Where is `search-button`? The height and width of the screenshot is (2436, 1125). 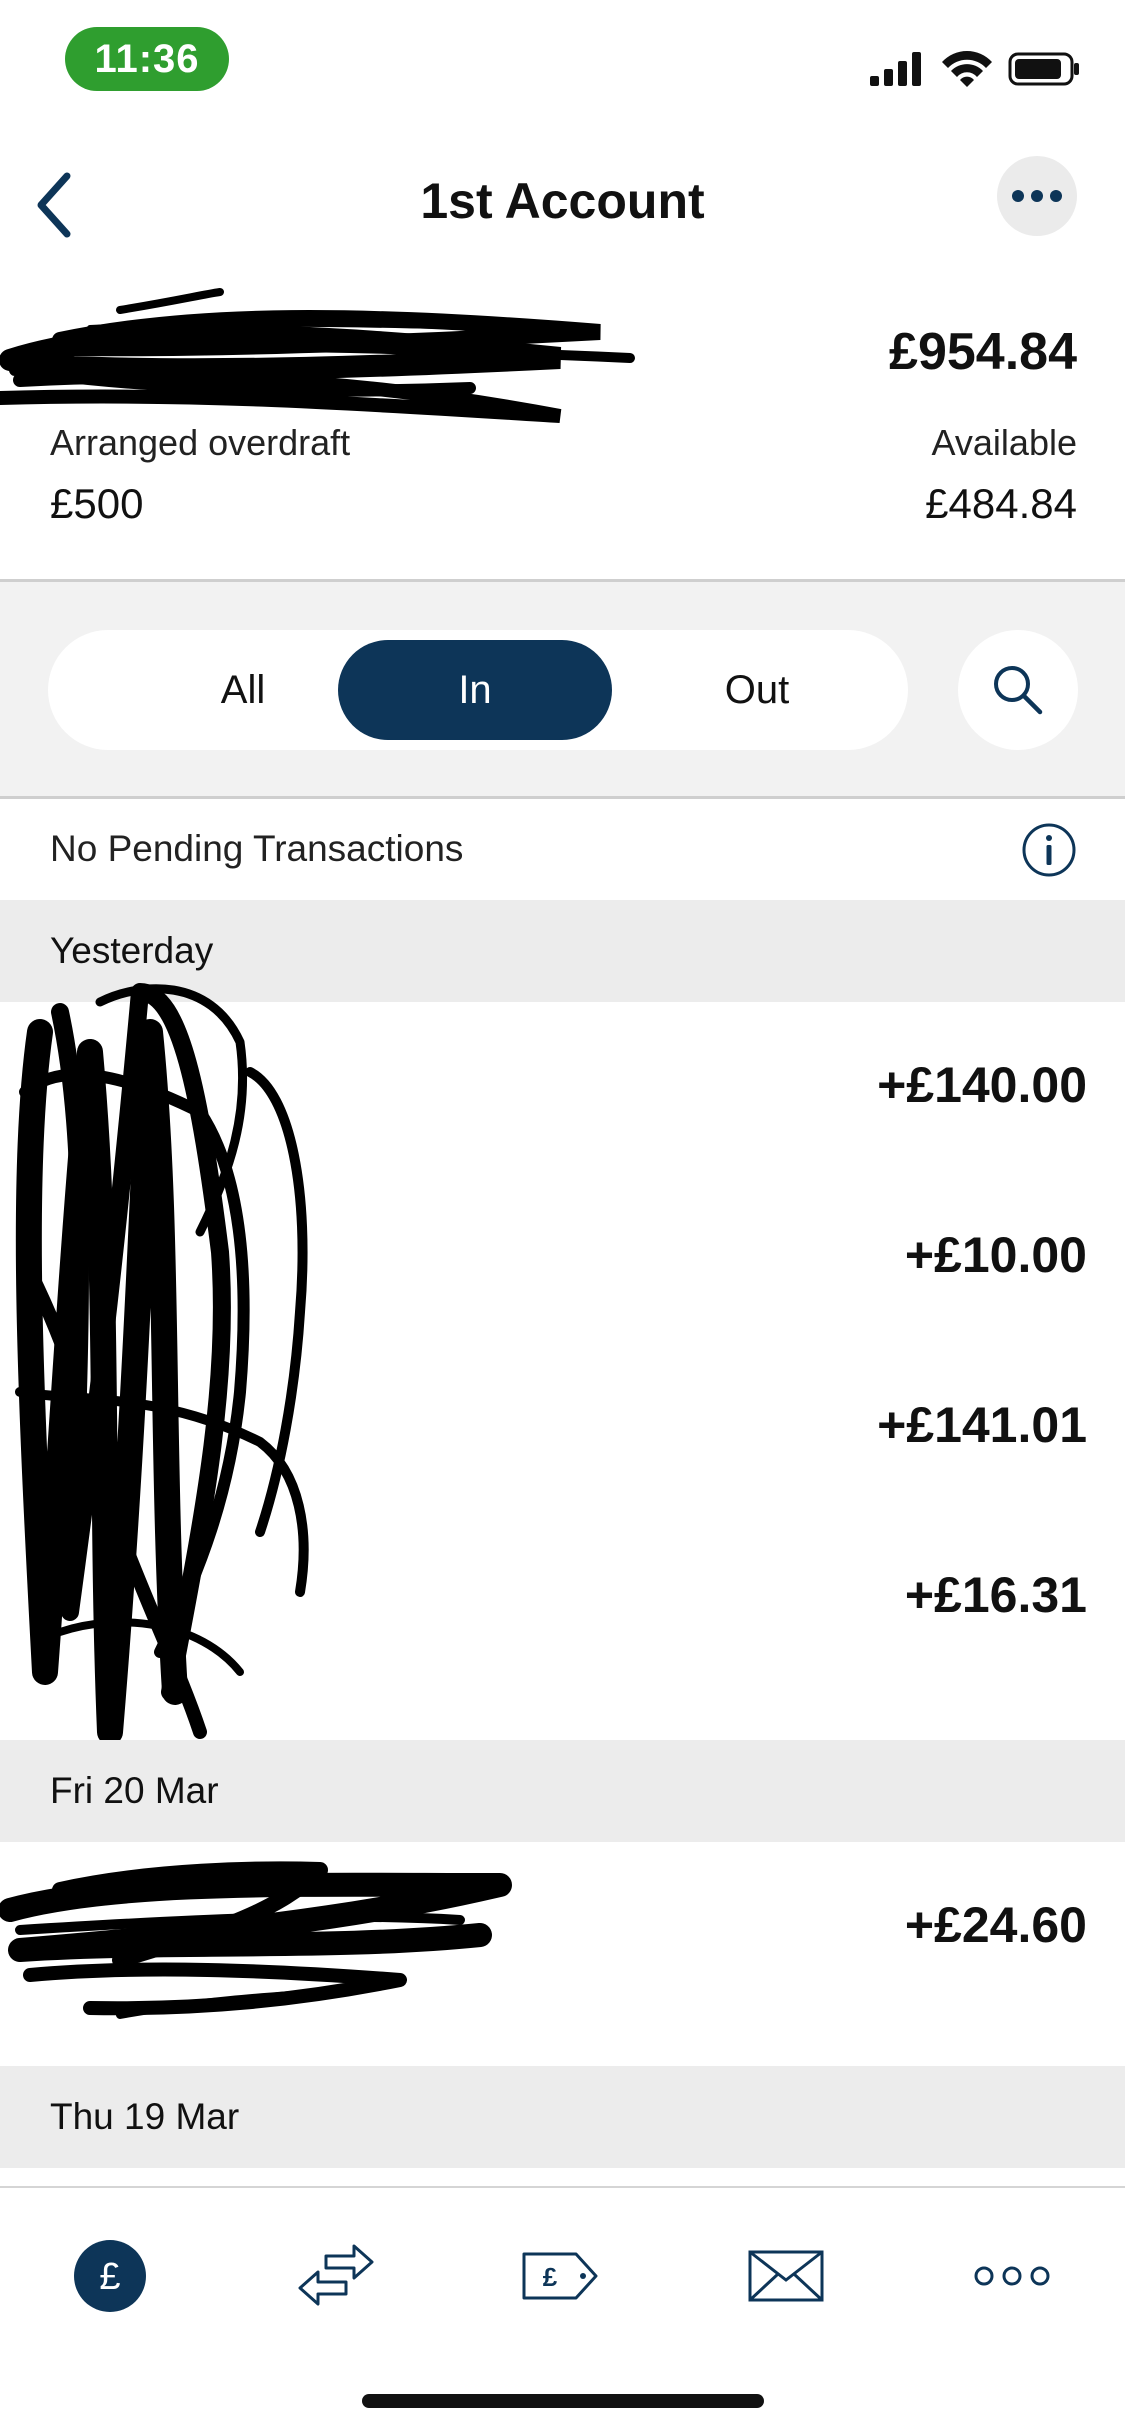
search-button is located at coordinates (1018, 690).